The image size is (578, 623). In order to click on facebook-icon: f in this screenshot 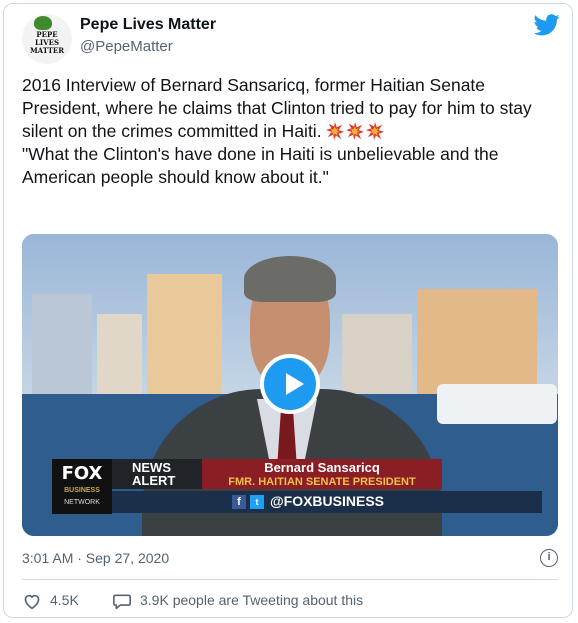, I will do `click(239, 502)`.